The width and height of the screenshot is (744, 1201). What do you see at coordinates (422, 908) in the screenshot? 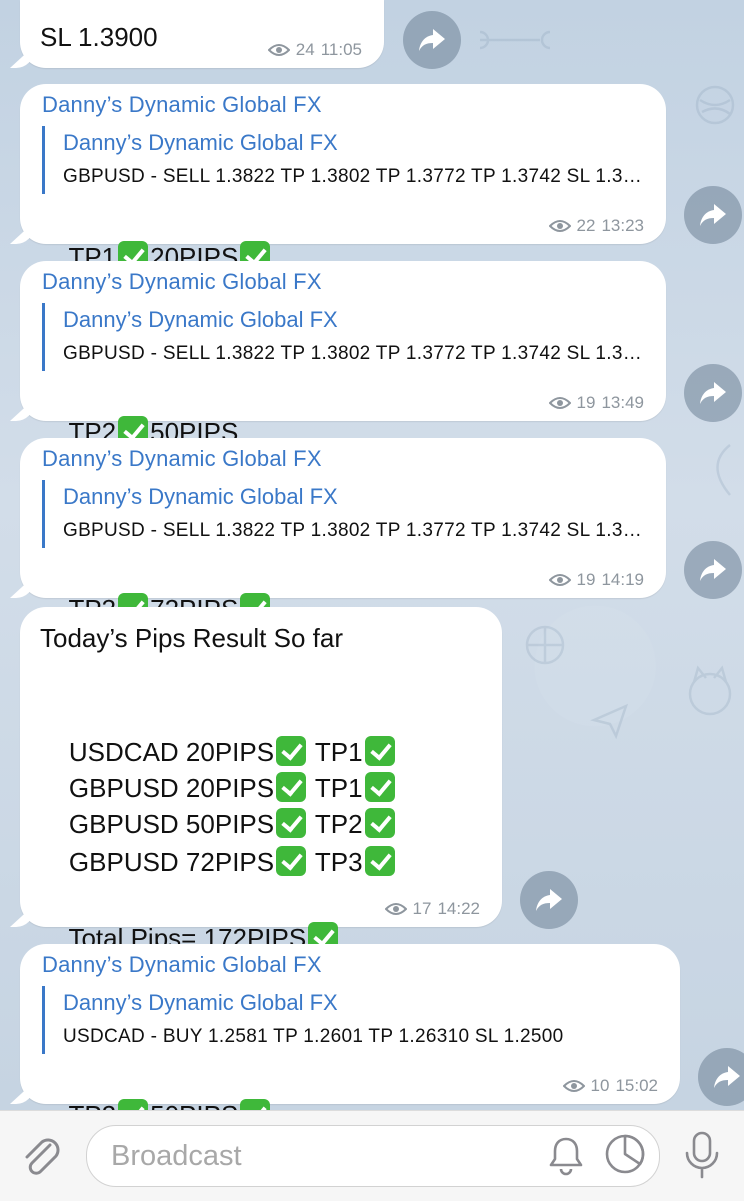
I see `view-count: 17` at bounding box center [422, 908].